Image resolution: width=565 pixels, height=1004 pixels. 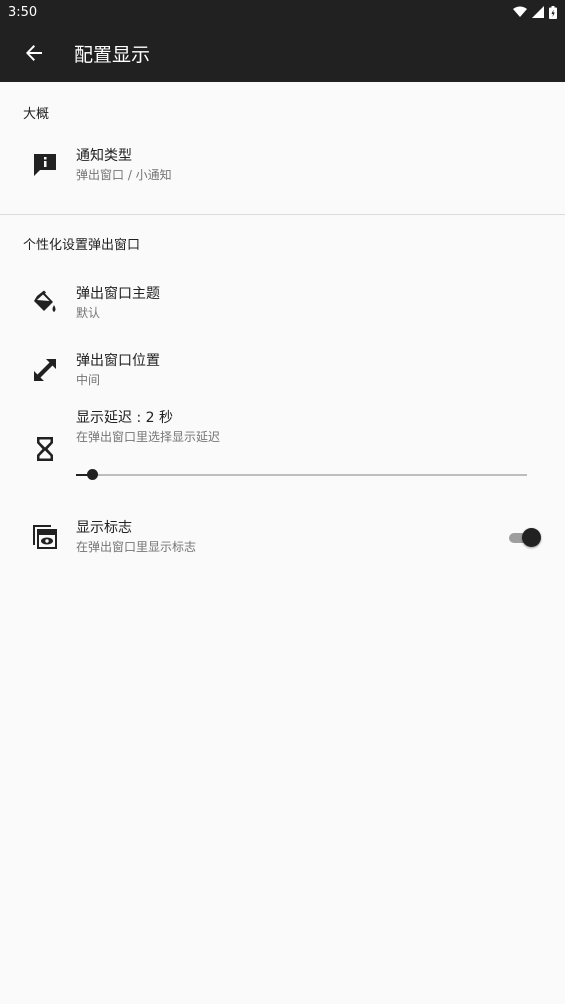 I want to click on delay-slider, so click(x=301, y=475).